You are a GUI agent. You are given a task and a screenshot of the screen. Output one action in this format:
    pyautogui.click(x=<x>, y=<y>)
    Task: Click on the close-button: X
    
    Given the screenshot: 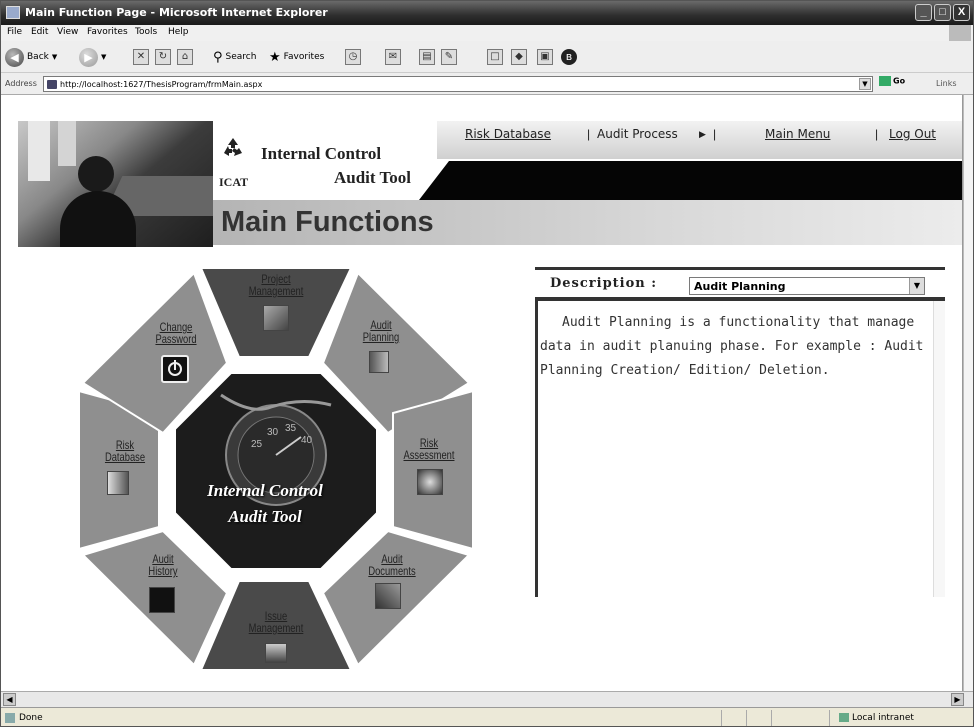 What is the action you would take?
    pyautogui.click(x=961, y=12)
    